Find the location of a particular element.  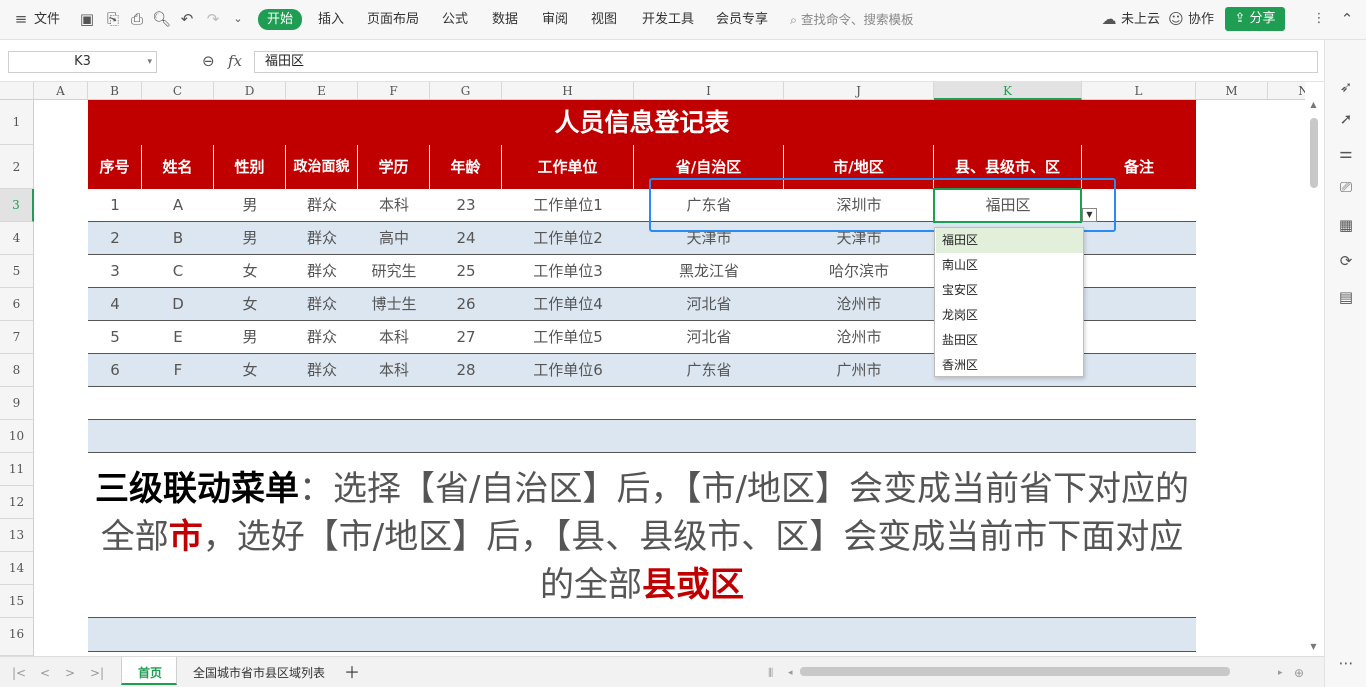

rocket-icon: ➶ is located at coordinates (1346, 87).